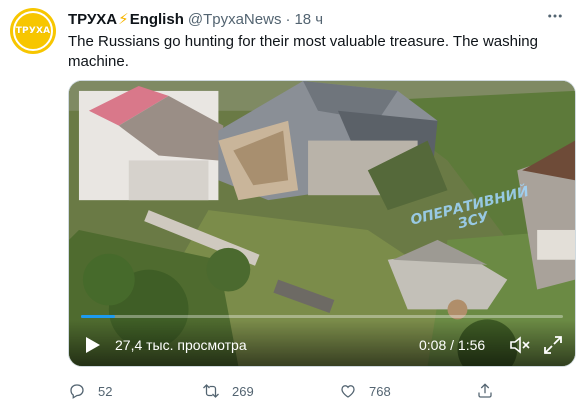  I want to click on tweet-actions: 52 269 768, so click(288, 391).